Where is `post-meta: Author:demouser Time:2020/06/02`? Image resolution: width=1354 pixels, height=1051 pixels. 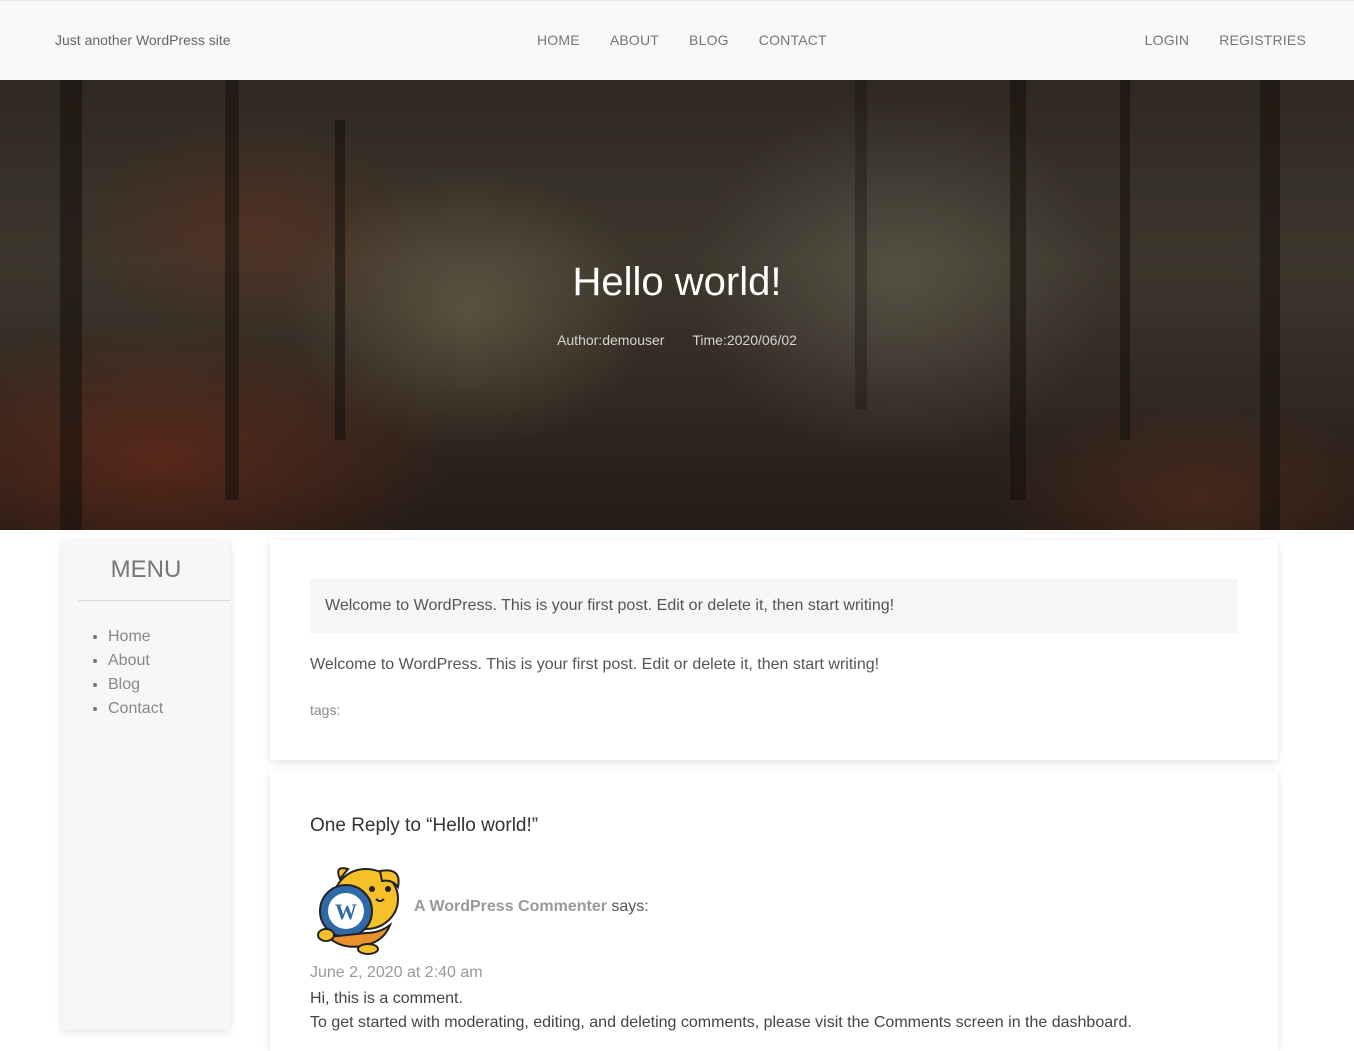
post-meta: Author:demouser Time:2020/06/02 is located at coordinates (677, 340).